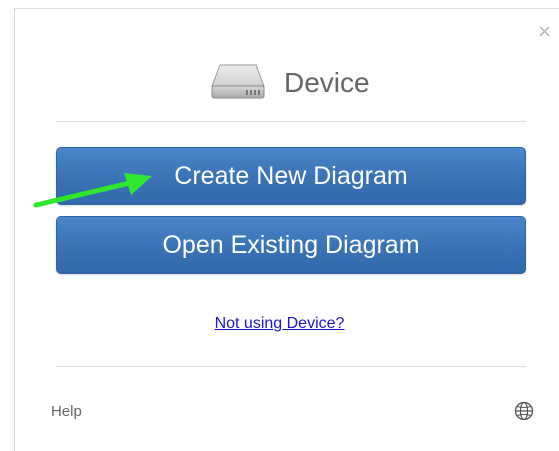 This screenshot has height=451, width=559. Describe the element at coordinates (291, 176) in the screenshot. I see `create-new-diagram-button: Create New Diagram` at that location.